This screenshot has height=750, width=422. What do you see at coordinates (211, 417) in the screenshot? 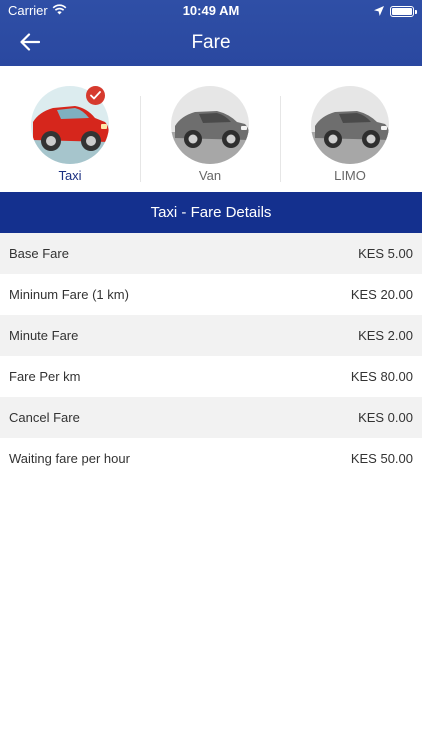
I see `fare-row-cancel: Cancel Fare KES 0.00` at bounding box center [211, 417].